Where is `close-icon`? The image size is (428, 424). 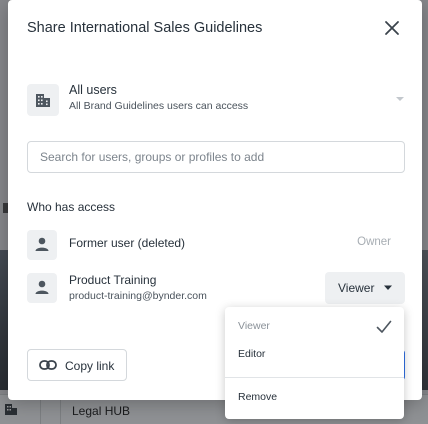 close-icon is located at coordinates (392, 28).